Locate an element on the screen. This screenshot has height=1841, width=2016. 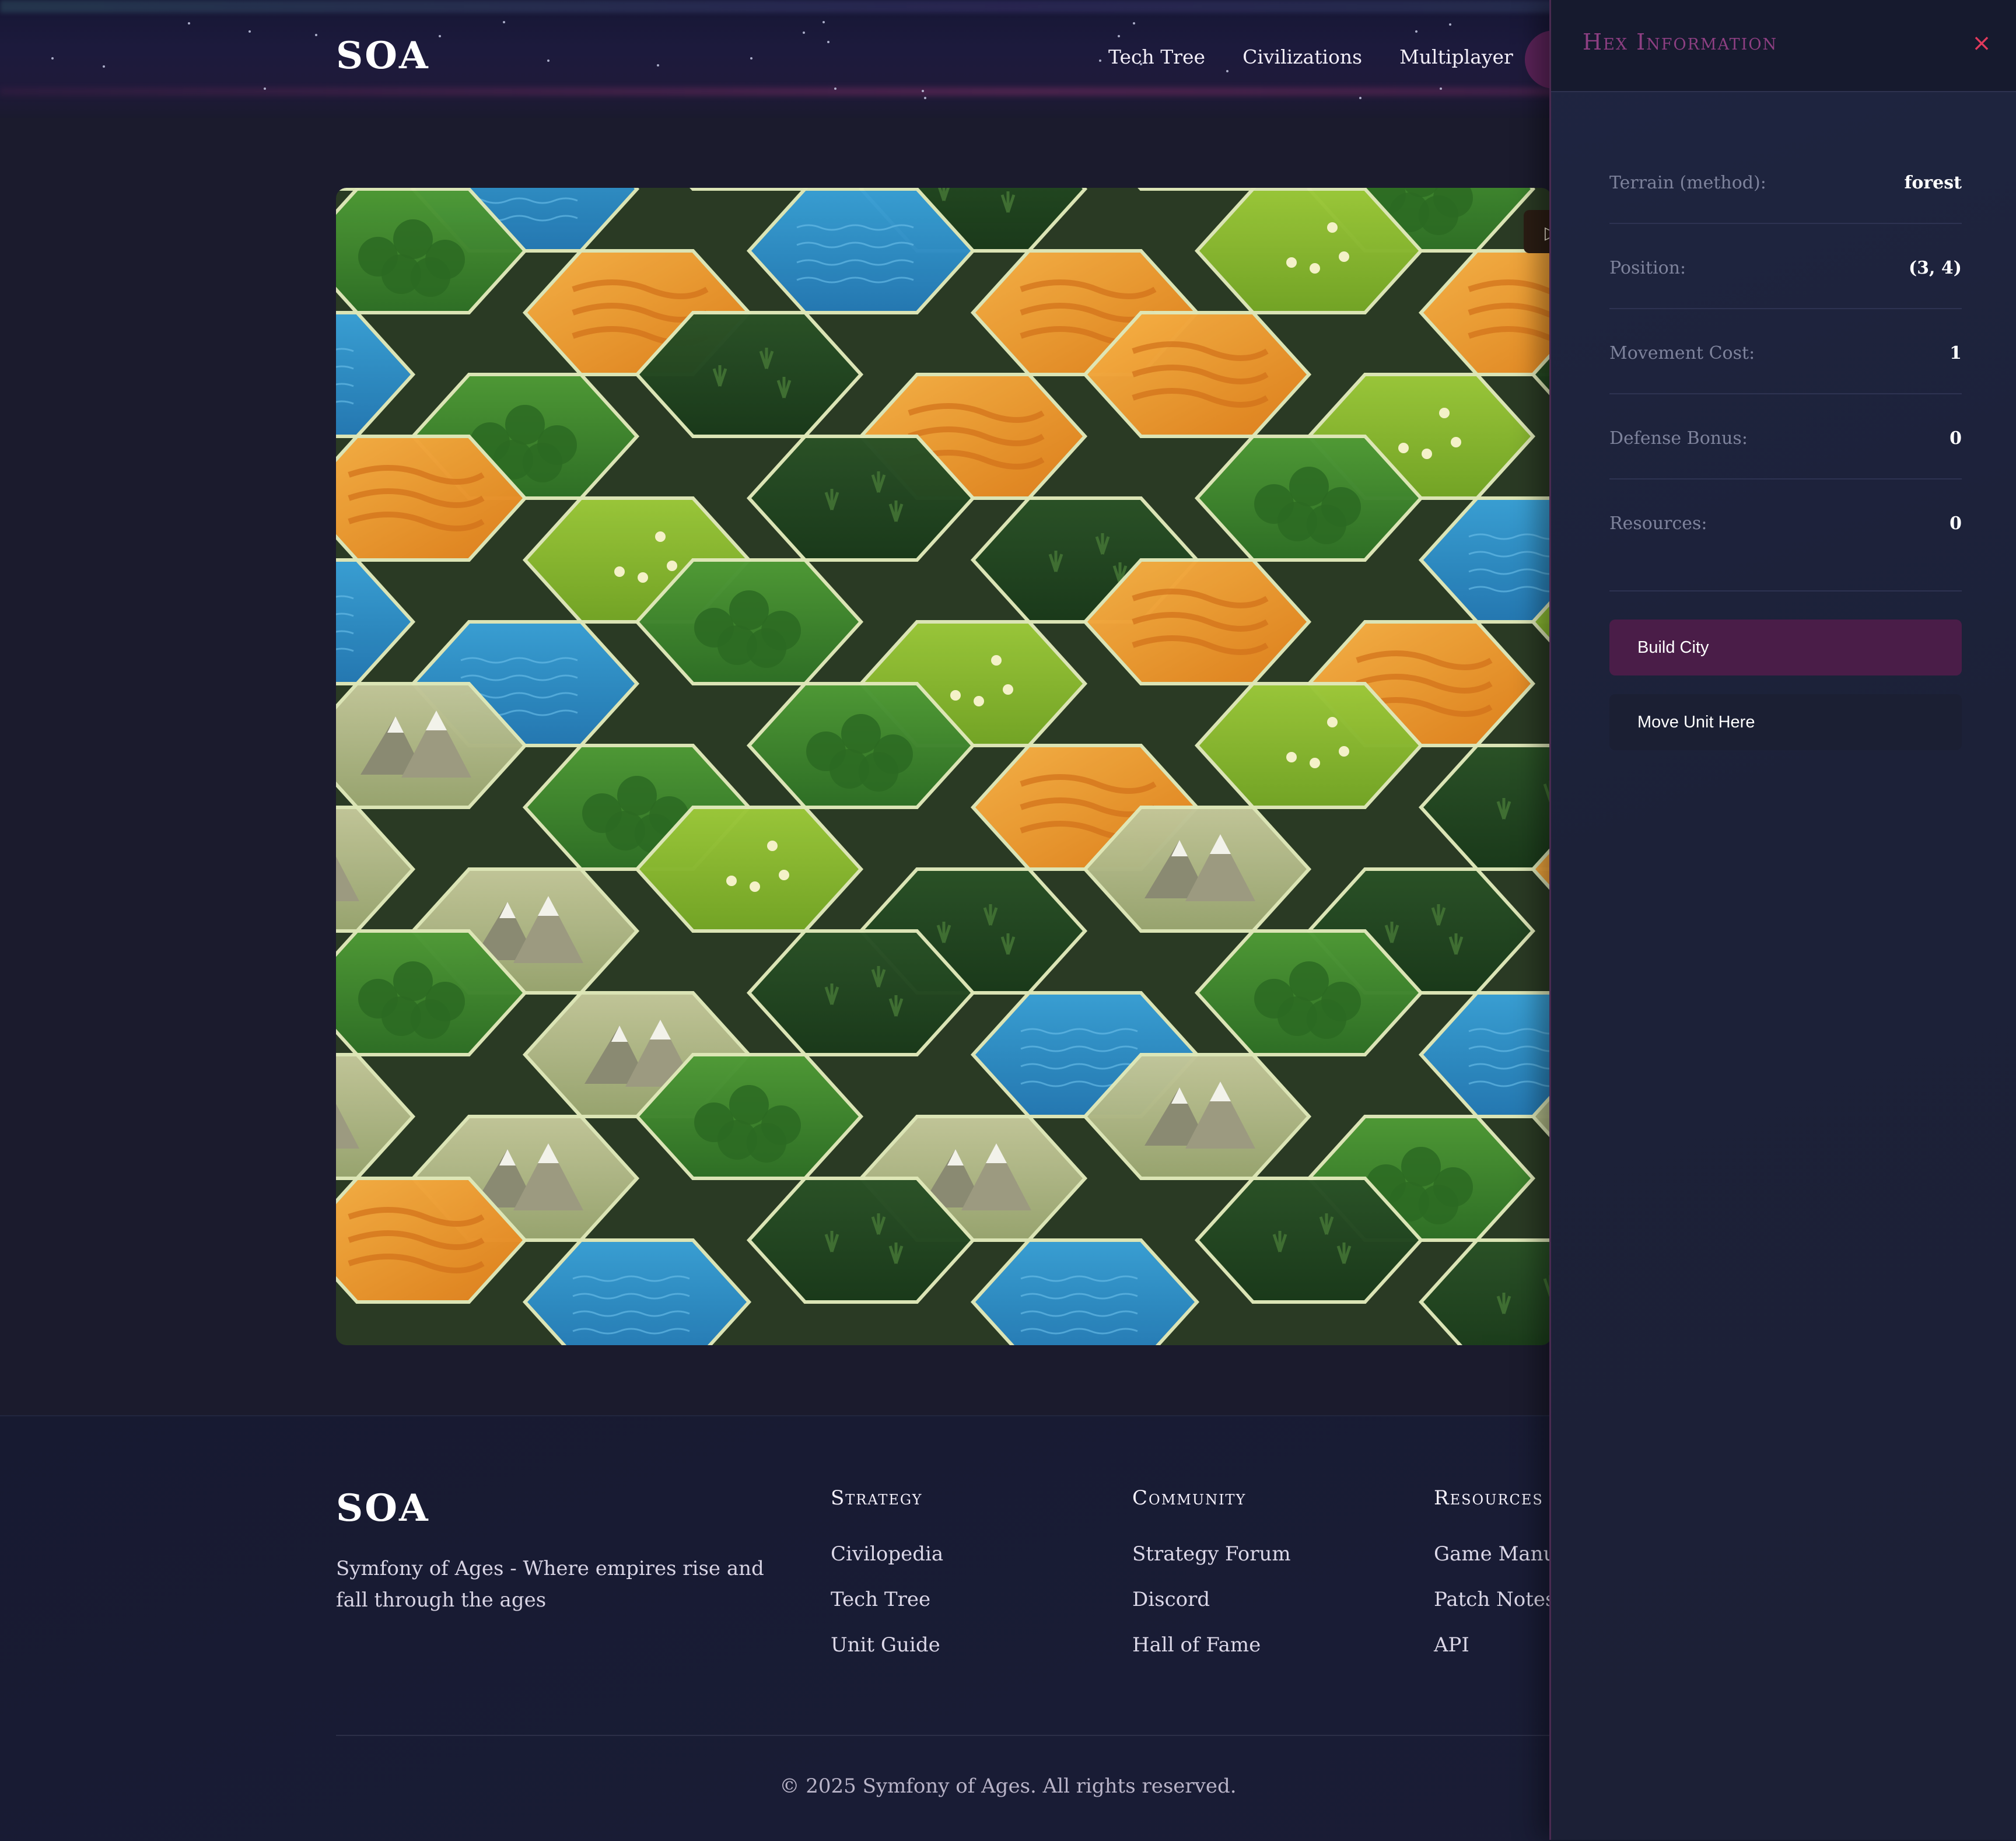
info-value: (3, 4) is located at coordinates (1935, 268).